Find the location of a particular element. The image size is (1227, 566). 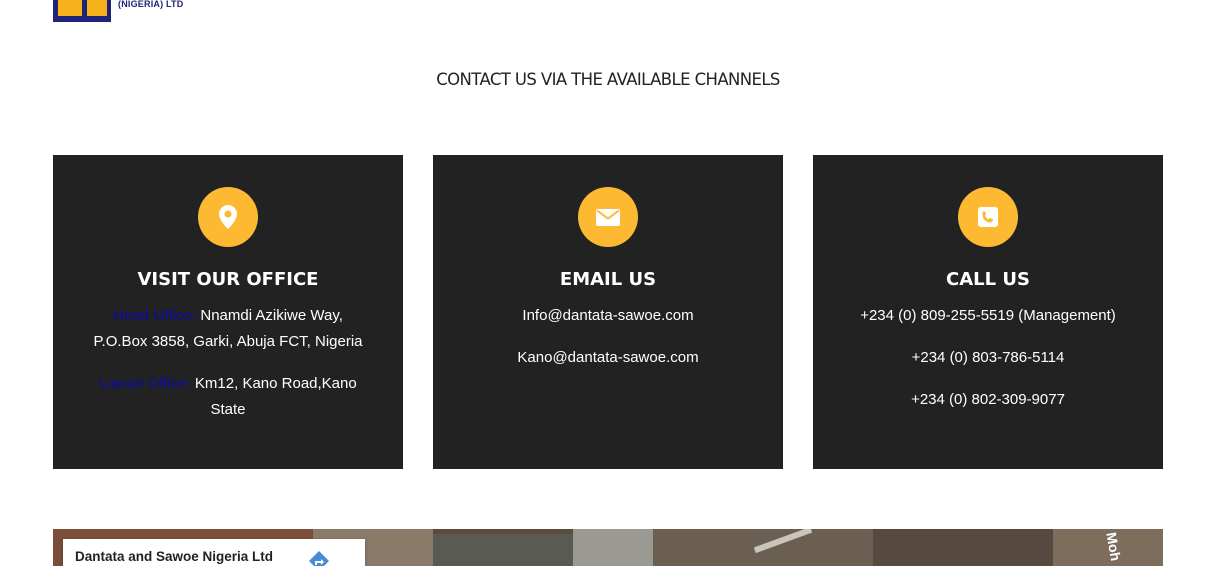

email-link-info: Info@dantata-sawoe.com is located at coordinates (607, 315).